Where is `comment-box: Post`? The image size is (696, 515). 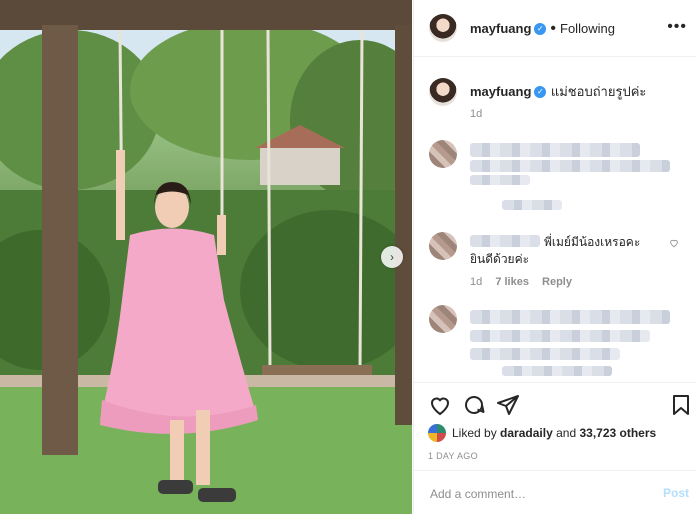 comment-box: Post is located at coordinates (555, 492).